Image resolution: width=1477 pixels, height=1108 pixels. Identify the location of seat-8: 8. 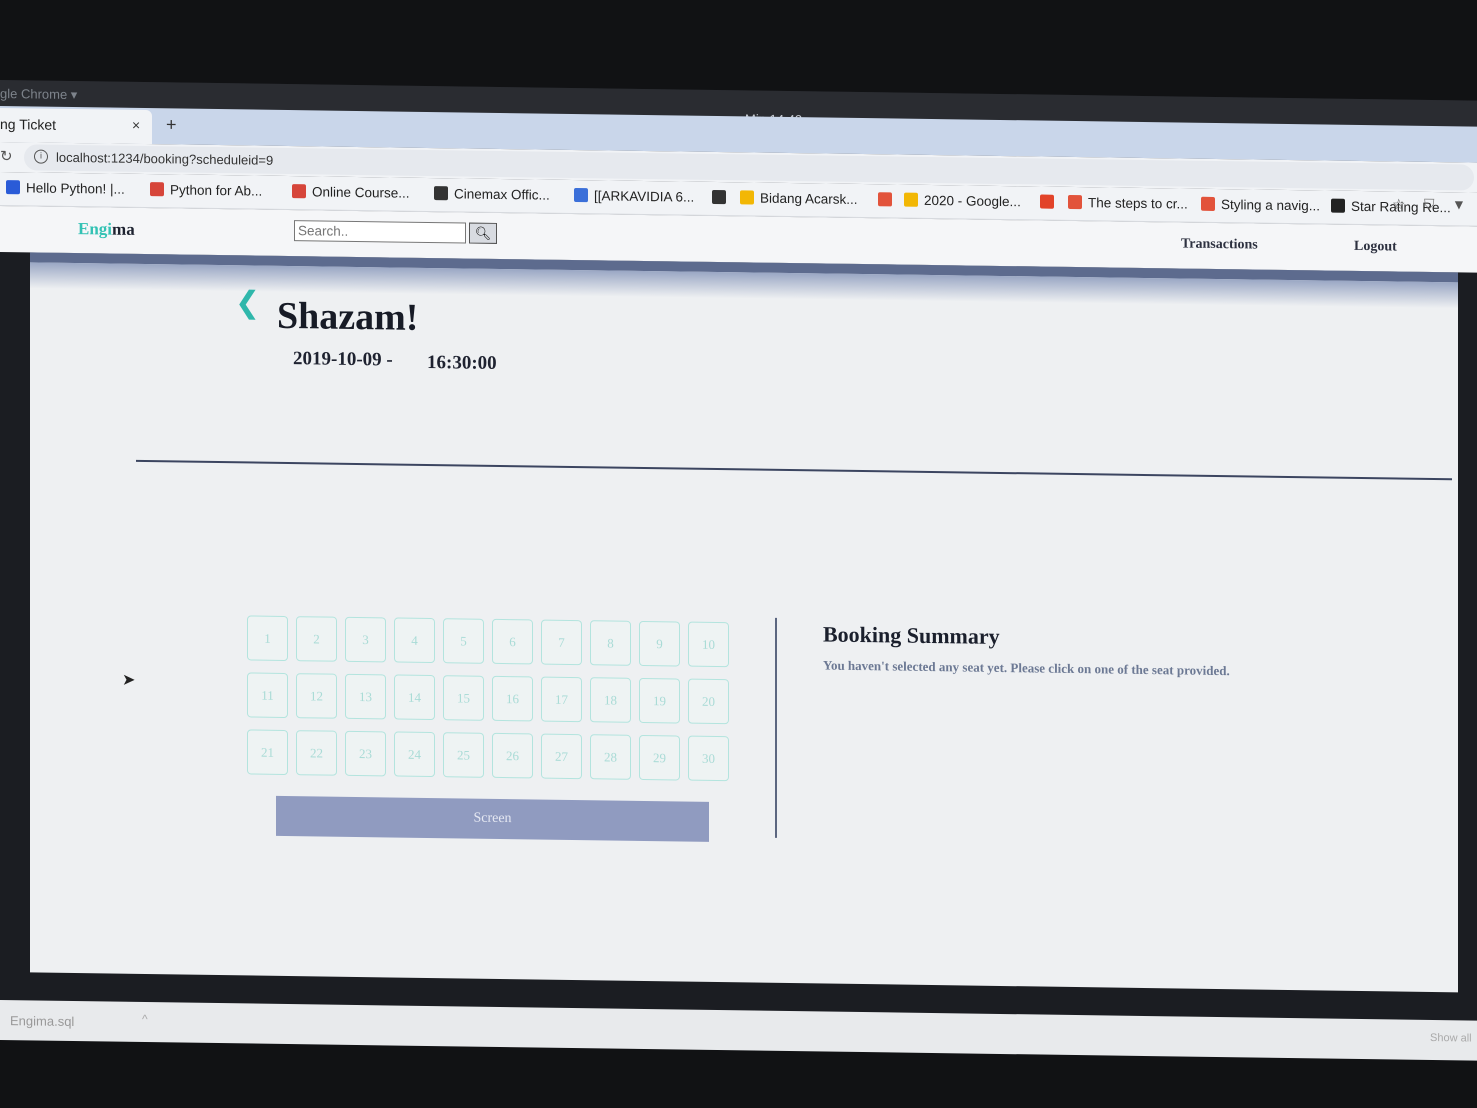
(610, 643).